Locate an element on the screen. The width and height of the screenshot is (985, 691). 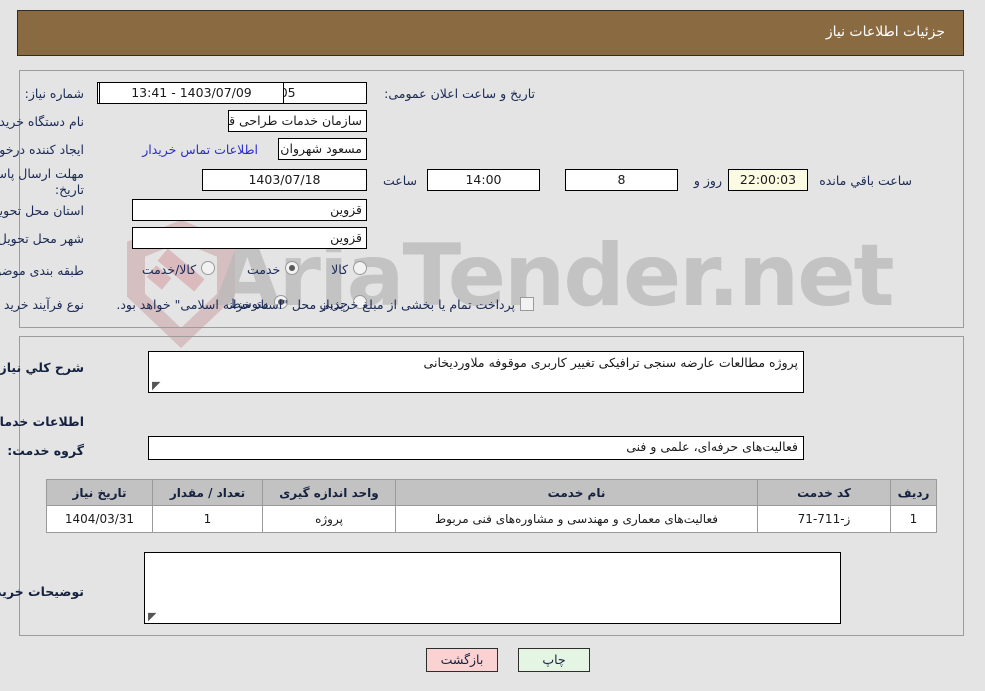
deadline-time-label: ساعت is located at coordinates (400, 180).